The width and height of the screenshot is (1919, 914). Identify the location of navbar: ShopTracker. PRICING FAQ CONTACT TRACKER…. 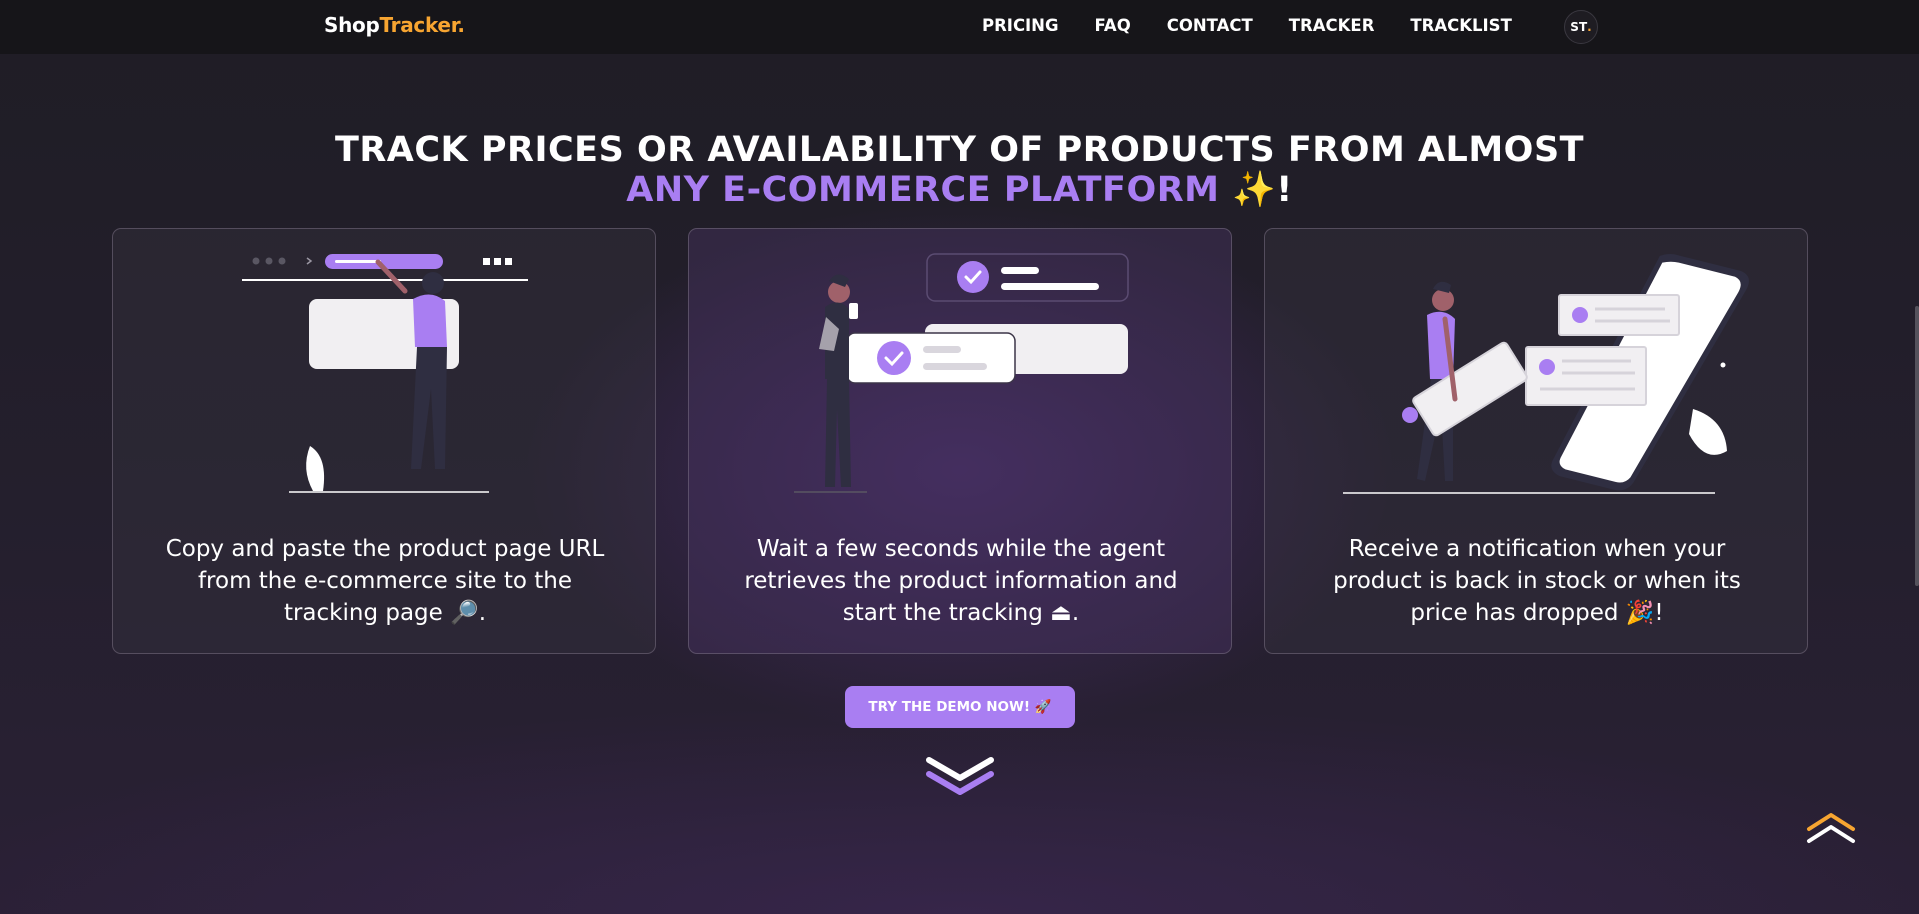
(959, 27).